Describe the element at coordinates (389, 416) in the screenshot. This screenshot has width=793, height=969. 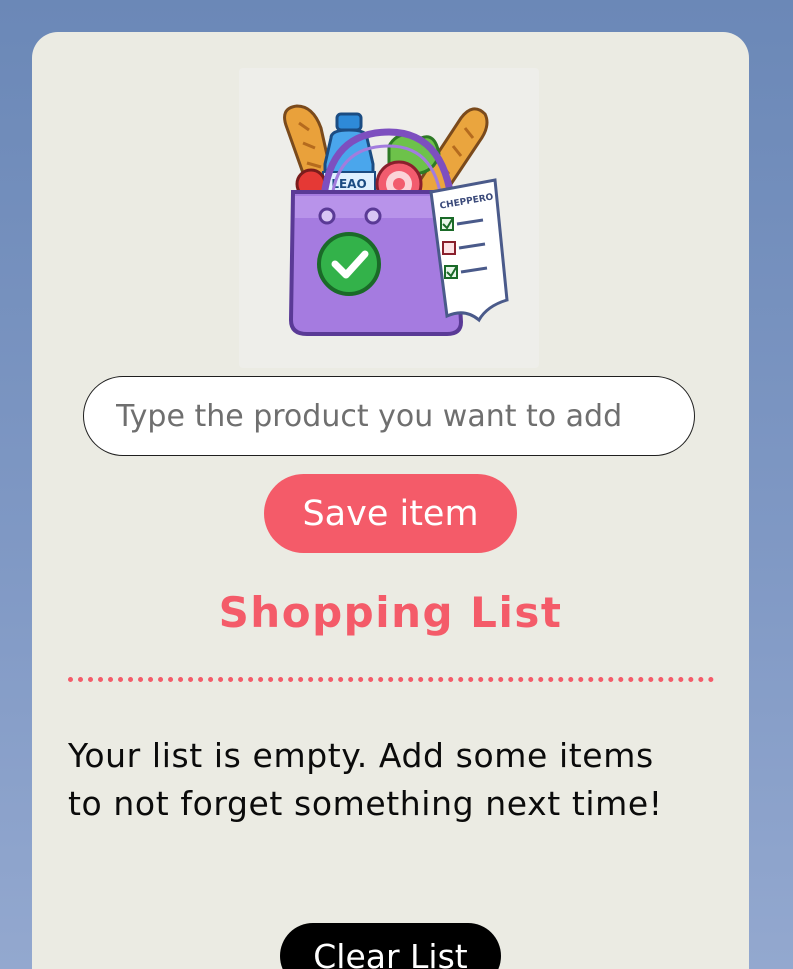
I see `product-input` at that location.